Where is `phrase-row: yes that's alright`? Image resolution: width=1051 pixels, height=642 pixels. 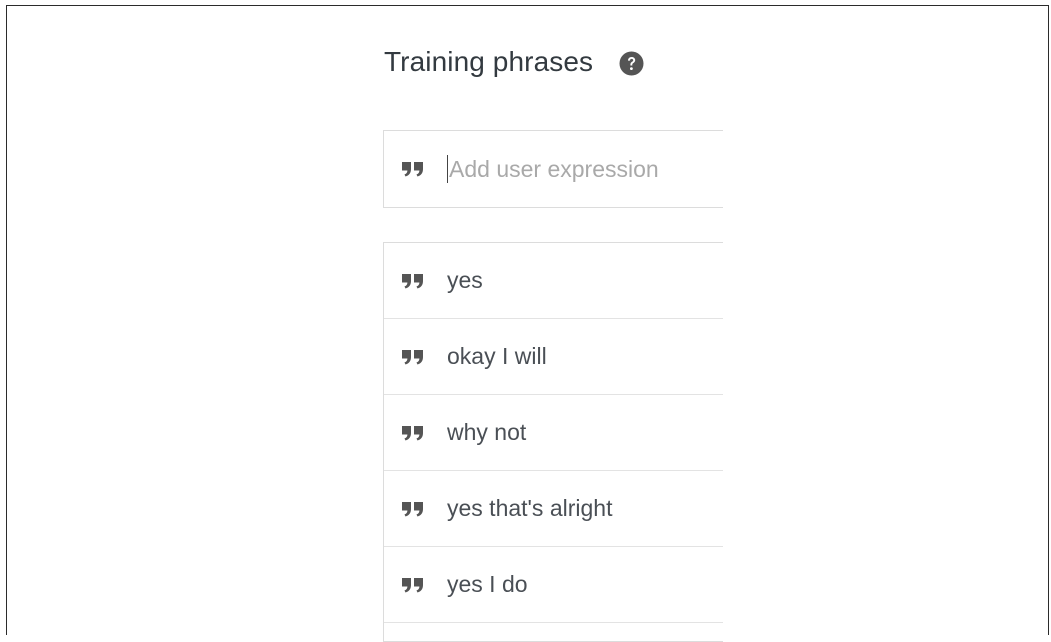 phrase-row: yes that's alright is located at coordinates (553, 509).